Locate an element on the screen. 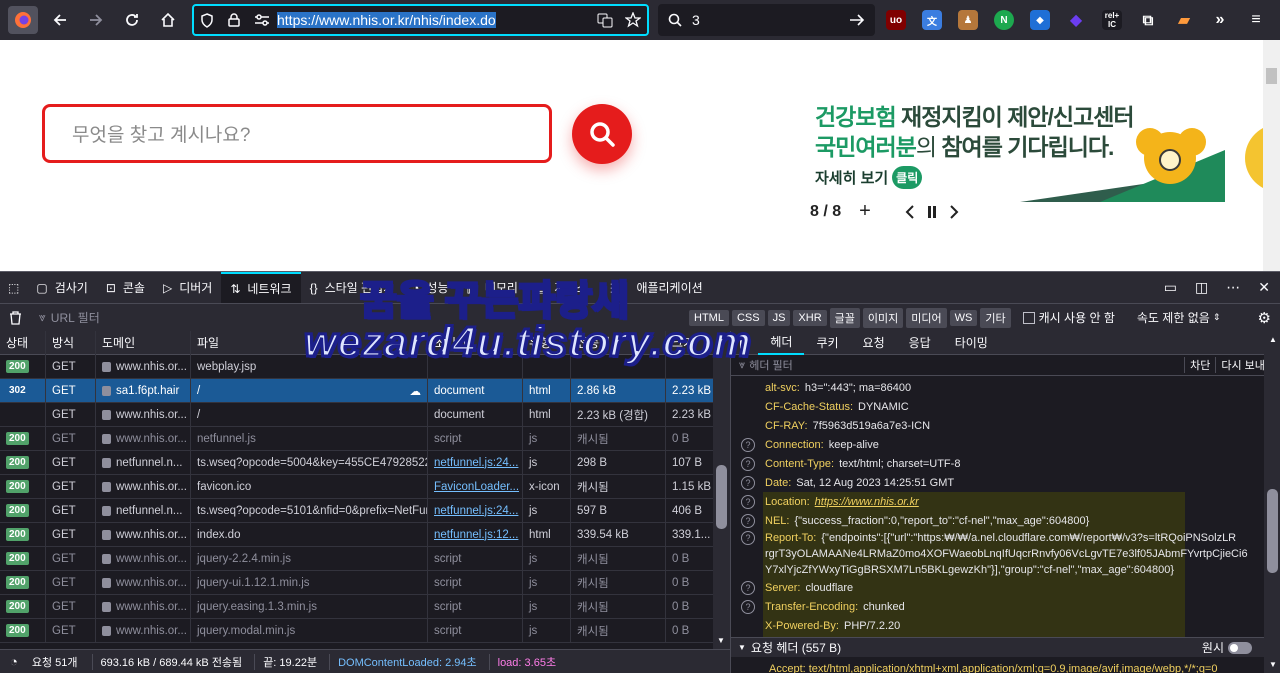 The width and height of the screenshot is (1280, 673). tab-style-editor: {} 스타일 편집기 is located at coordinates (352, 288).